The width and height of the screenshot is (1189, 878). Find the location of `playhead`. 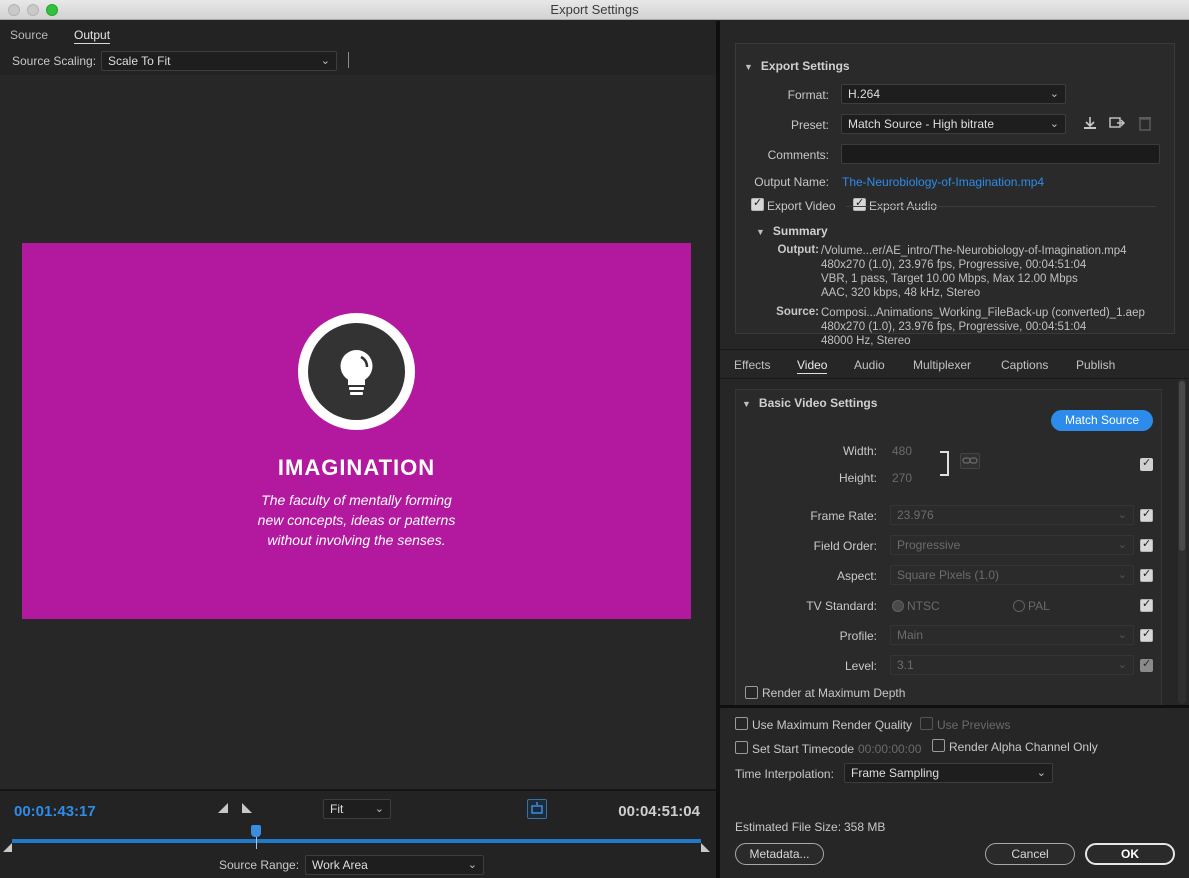

playhead is located at coordinates (255, 831).